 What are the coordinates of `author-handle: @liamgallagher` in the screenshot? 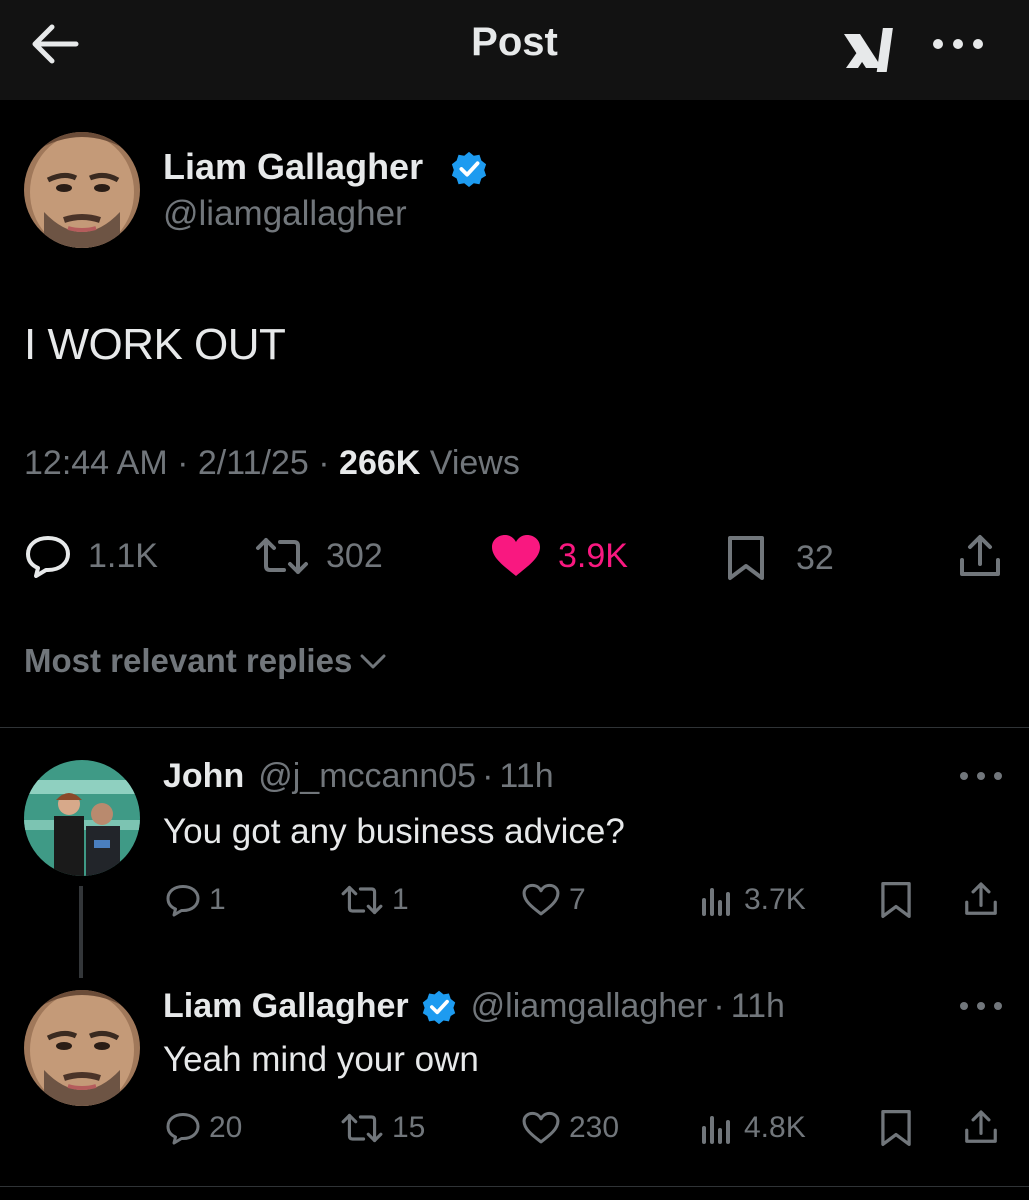 It's located at (285, 214).